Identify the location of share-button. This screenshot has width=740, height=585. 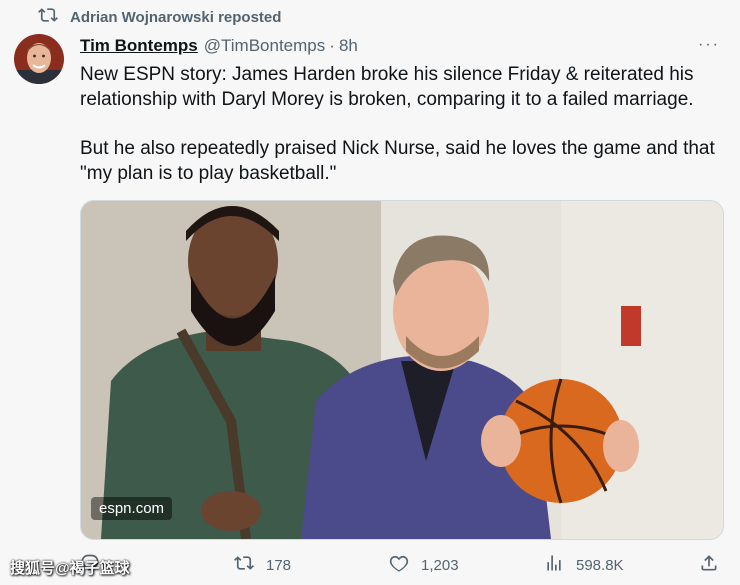
(715, 565).